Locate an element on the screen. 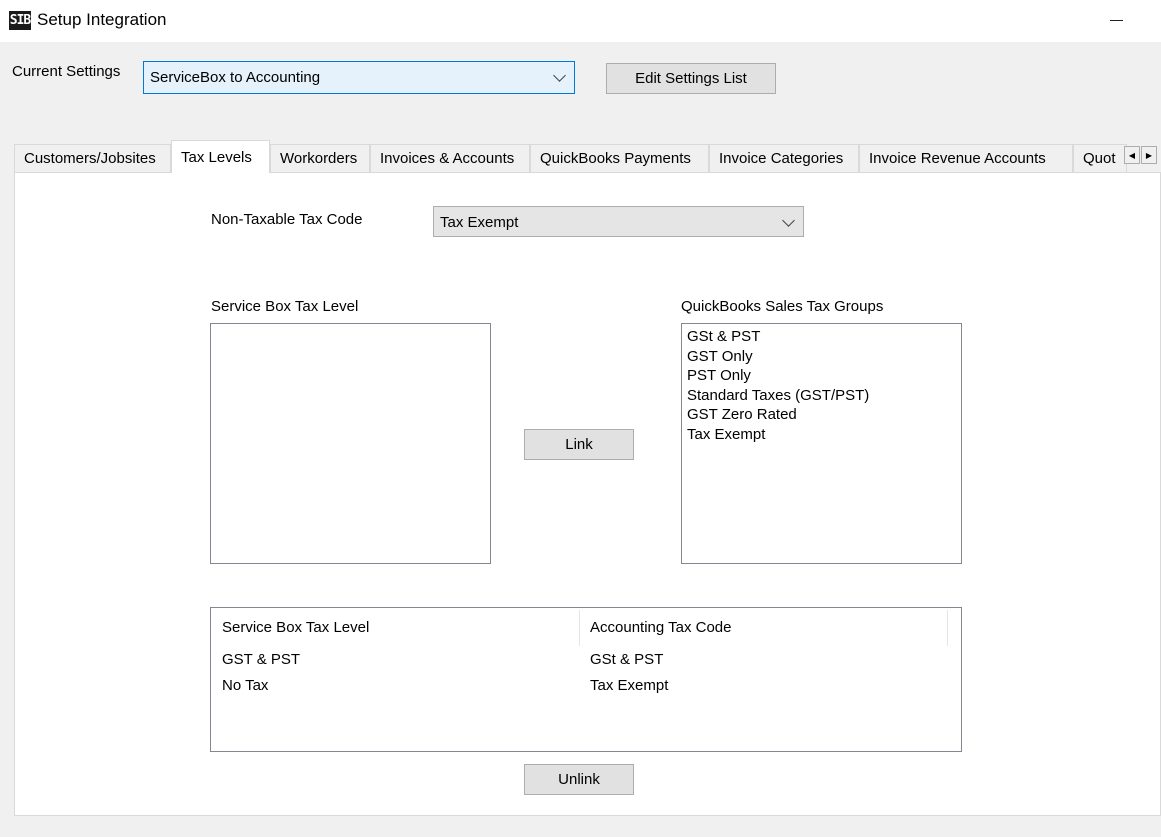  unlink-button: Unlink is located at coordinates (579, 779).